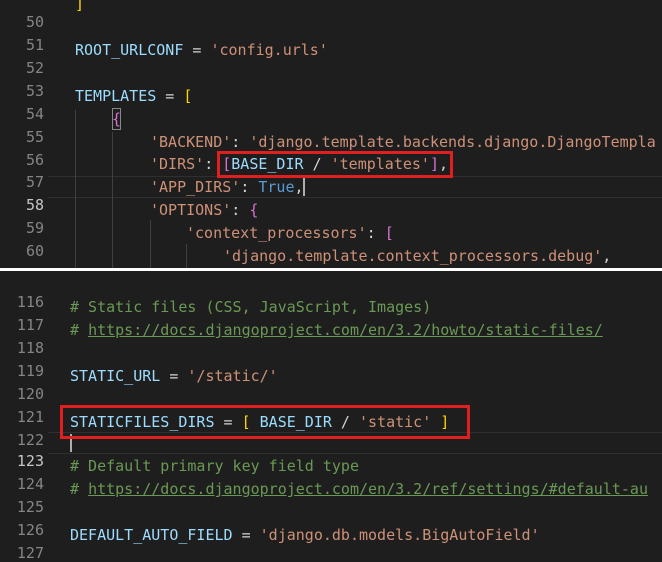 This screenshot has width=662, height=562. I want to click on code-line: 54 TEMPLATES = [, so click(331, 104).